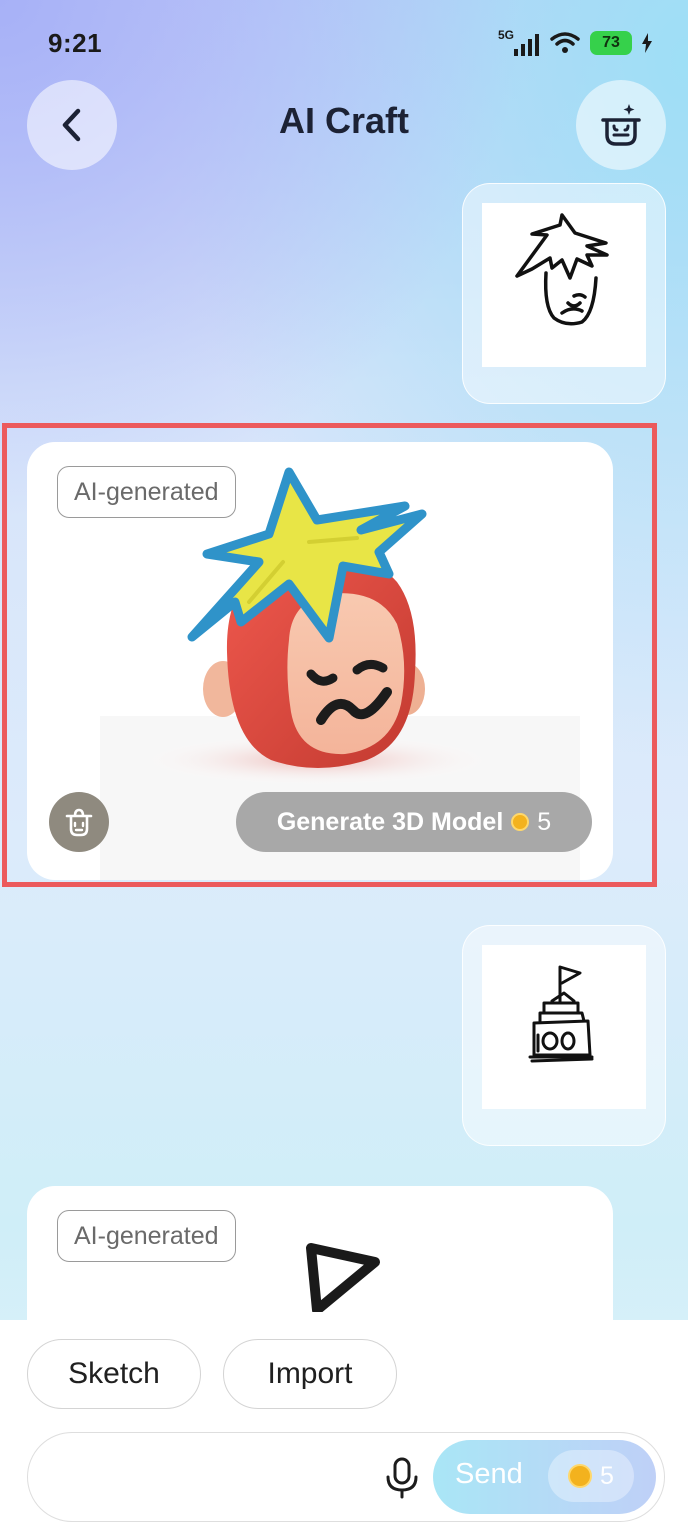 Image resolution: width=688 pixels, height=1532 pixels. I want to click on craft-pot-icon, so click(621, 125).